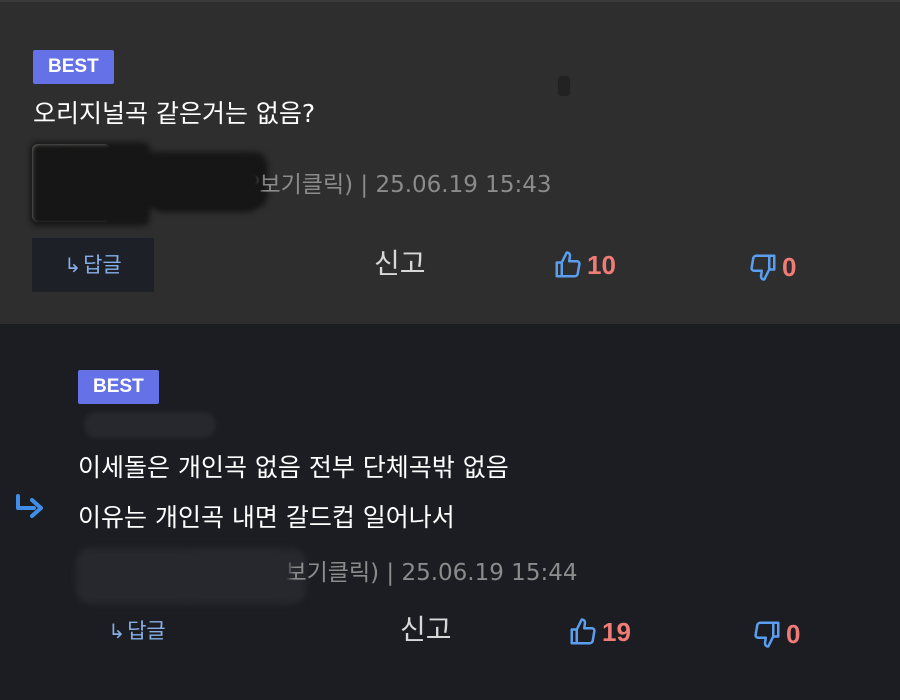 Image resolution: width=900 pixels, height=700 pixels. Describe the element at coordinates (601, 264) in the screenshot. I see `upvote-count: 10` at that location.